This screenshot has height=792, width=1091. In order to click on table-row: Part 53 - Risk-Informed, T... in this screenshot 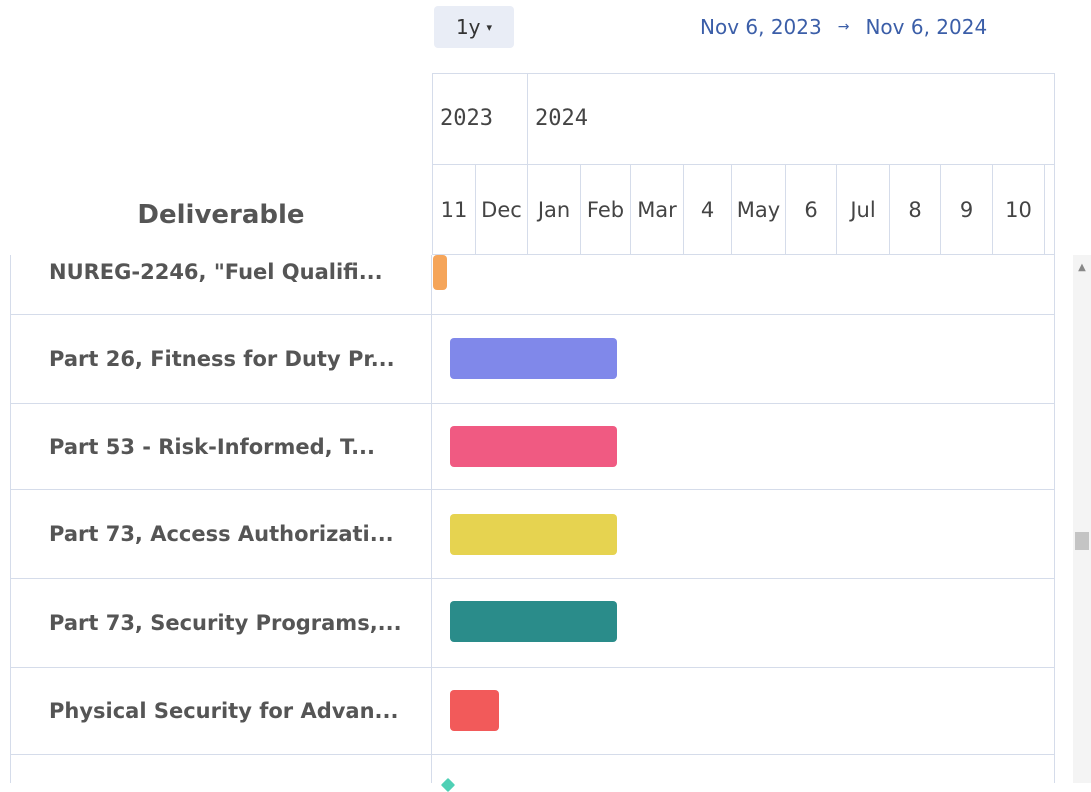, I will do `click(532, 447)`.